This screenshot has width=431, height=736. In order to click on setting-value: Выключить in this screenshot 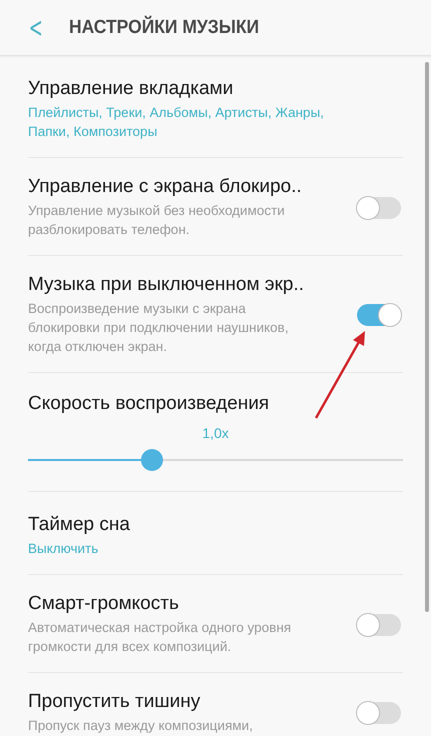, I will do `click(64, 549)`.